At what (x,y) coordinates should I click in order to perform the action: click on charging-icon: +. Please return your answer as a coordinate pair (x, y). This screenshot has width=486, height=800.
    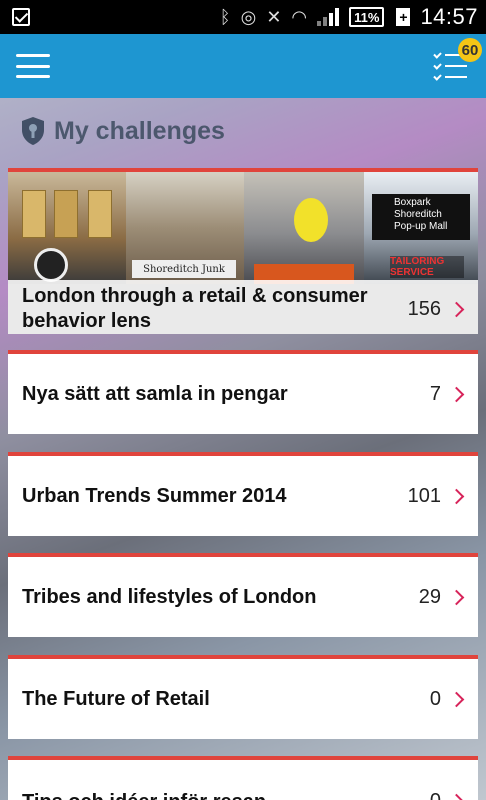
    Looking at the image, I should click on (403, 17).